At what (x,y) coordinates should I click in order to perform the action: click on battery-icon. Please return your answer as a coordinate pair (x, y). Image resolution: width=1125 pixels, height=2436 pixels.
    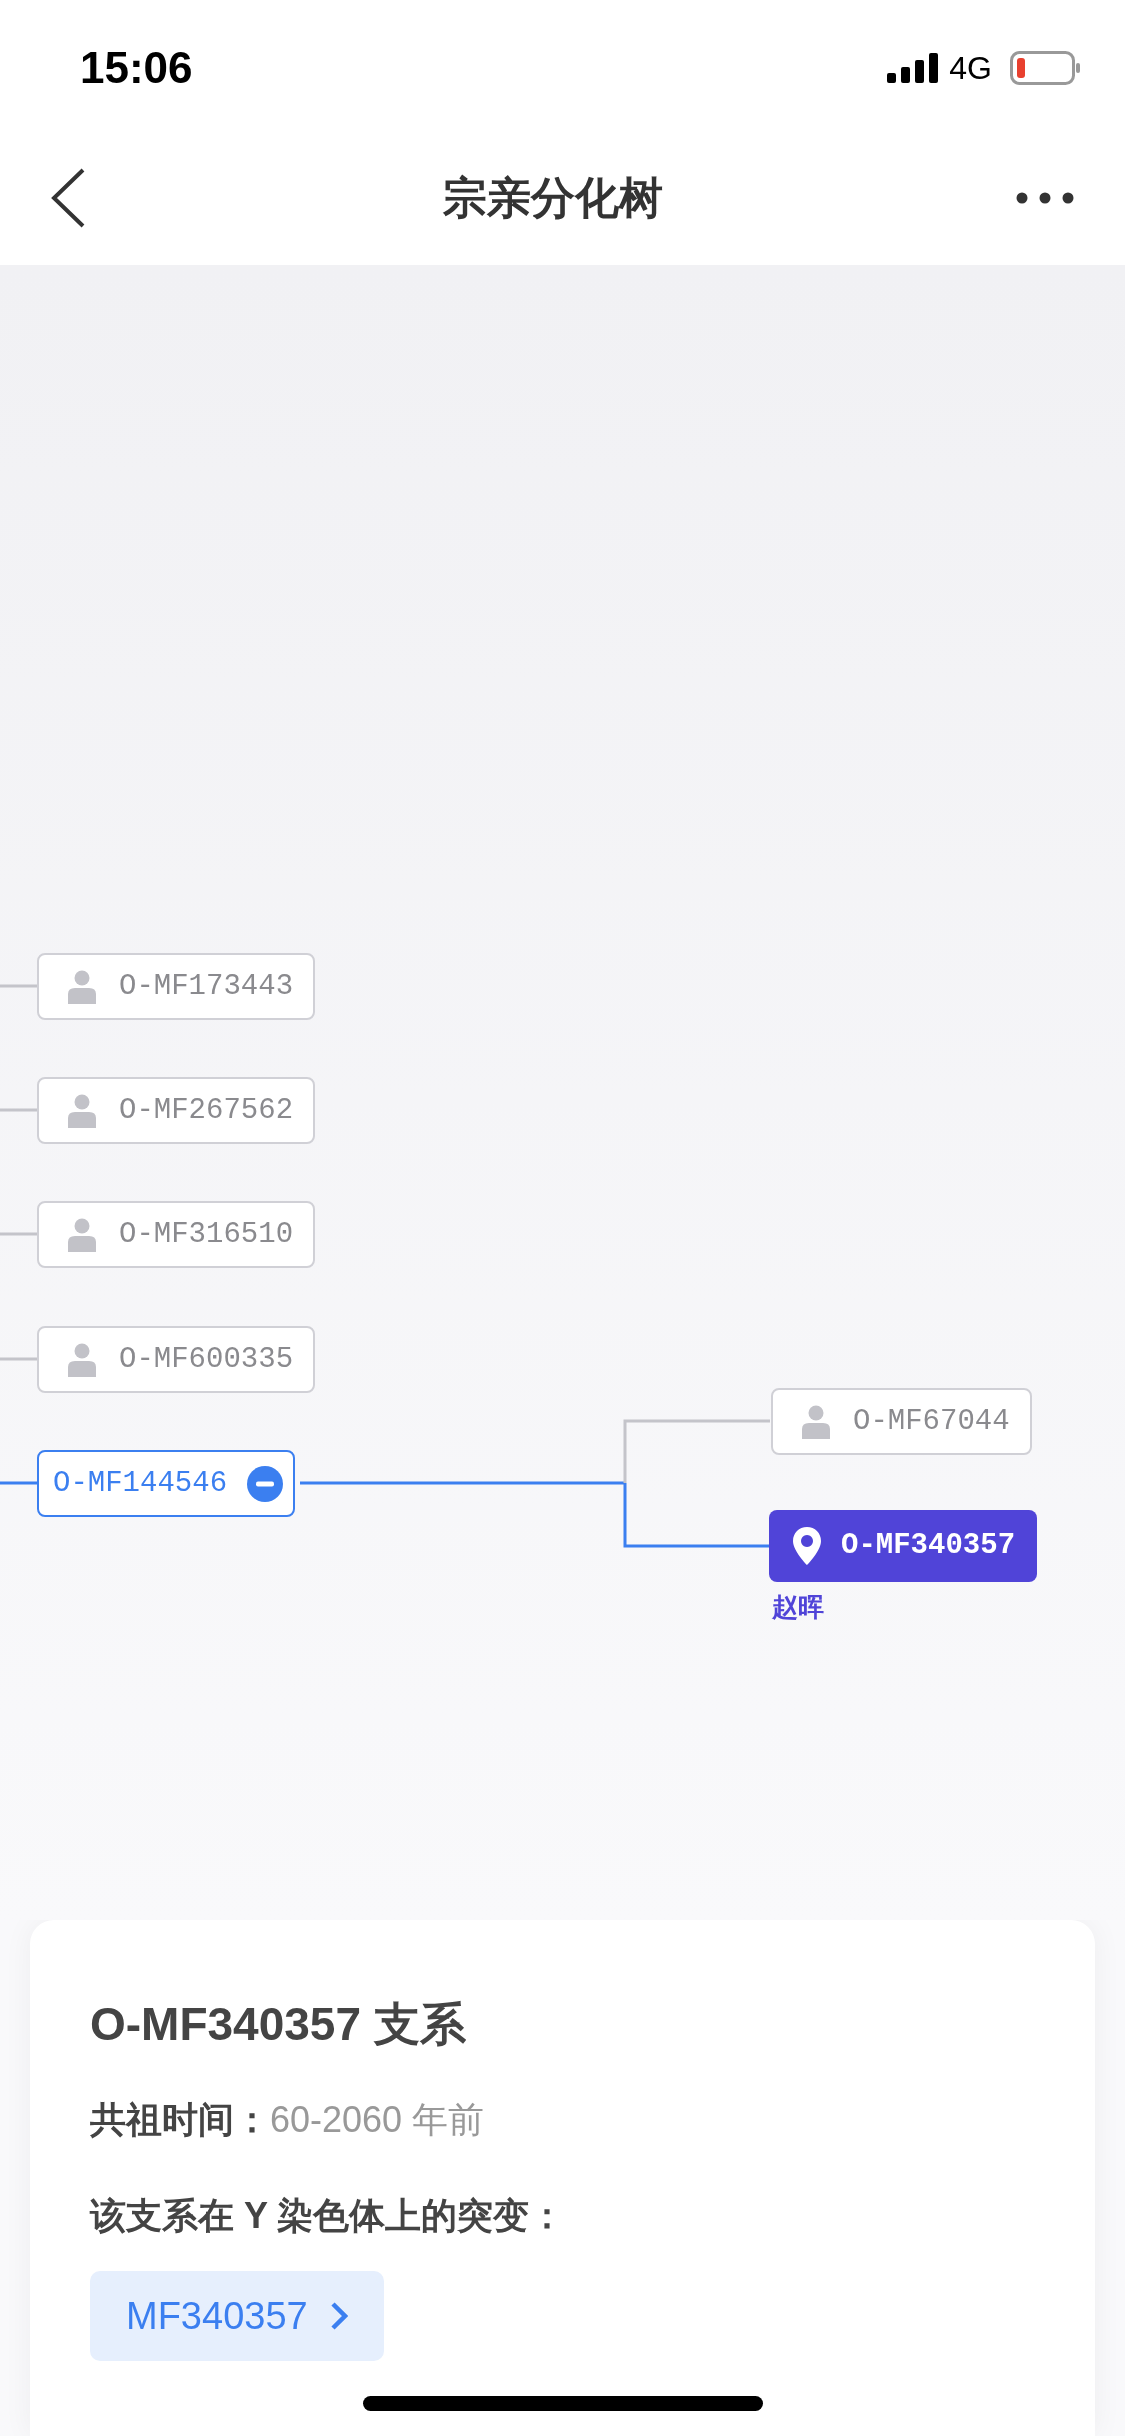
    Looking at the image, I should click on (1045, 68).